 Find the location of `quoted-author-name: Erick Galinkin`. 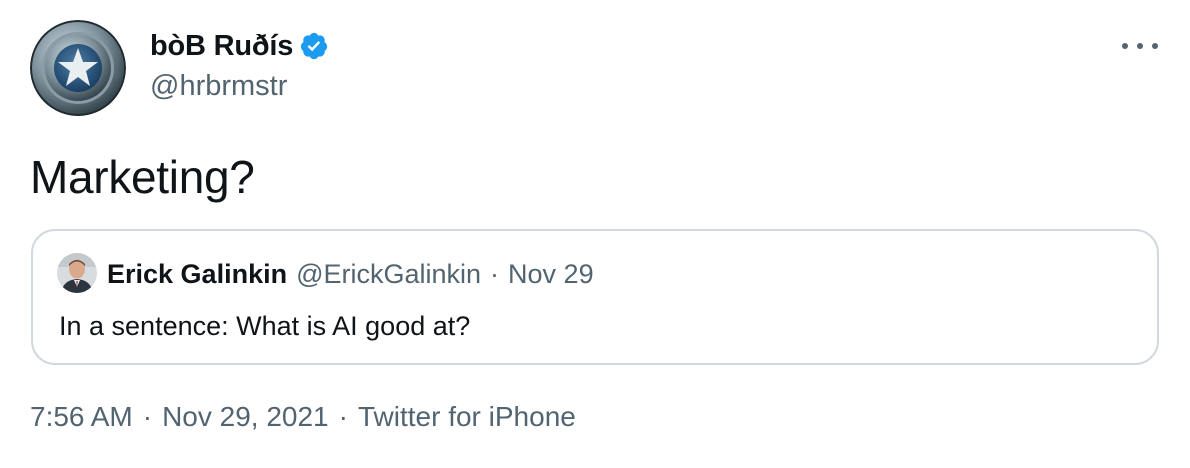

quoted-author-name: Erick Galinkin is located at coordinates (197, 274).